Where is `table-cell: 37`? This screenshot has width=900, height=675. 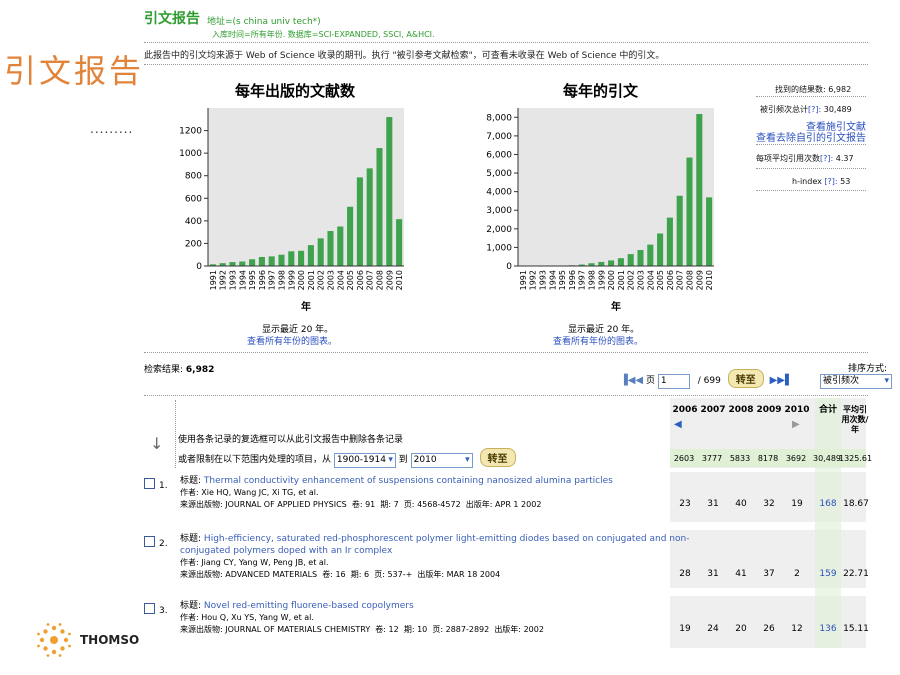 table-cell: 37 is located at coordinates (769, 574).